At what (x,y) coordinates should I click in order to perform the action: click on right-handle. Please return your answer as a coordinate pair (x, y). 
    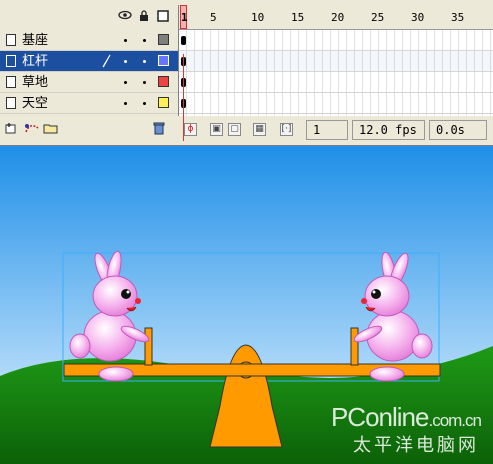
    Looking at the image, I should click on (354, 346).